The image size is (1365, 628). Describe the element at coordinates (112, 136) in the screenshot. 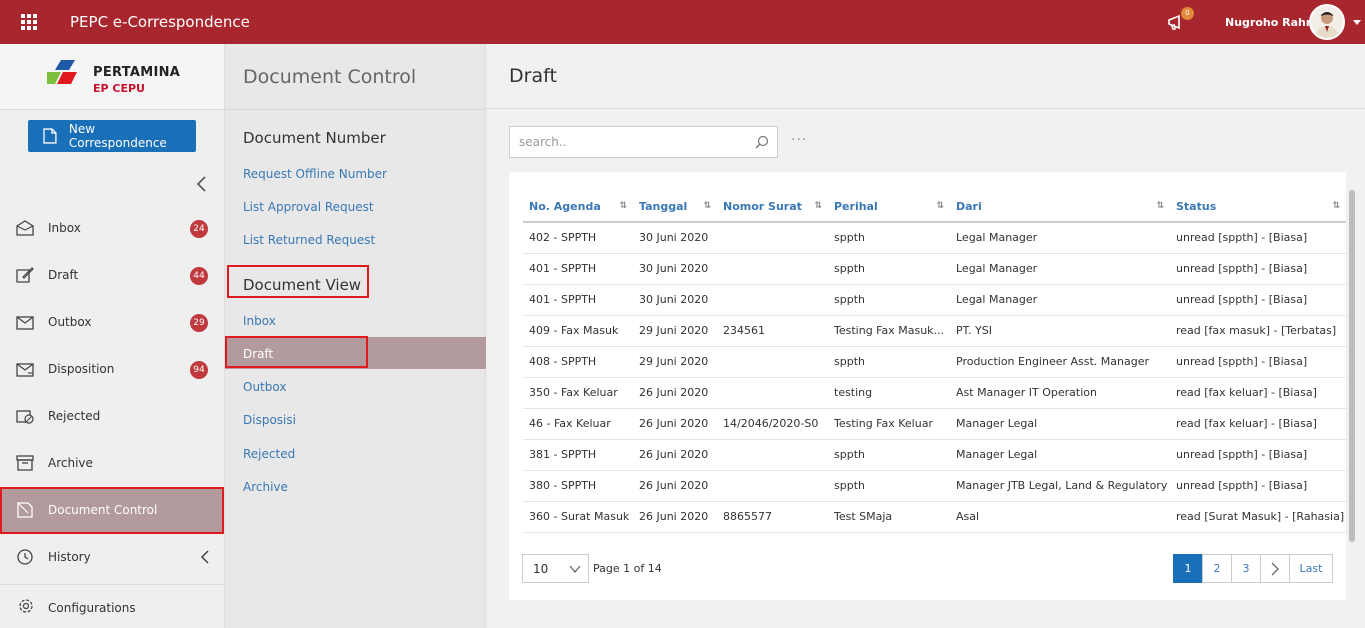

I see `new-correspondence-button: New Correspondence` at that location.